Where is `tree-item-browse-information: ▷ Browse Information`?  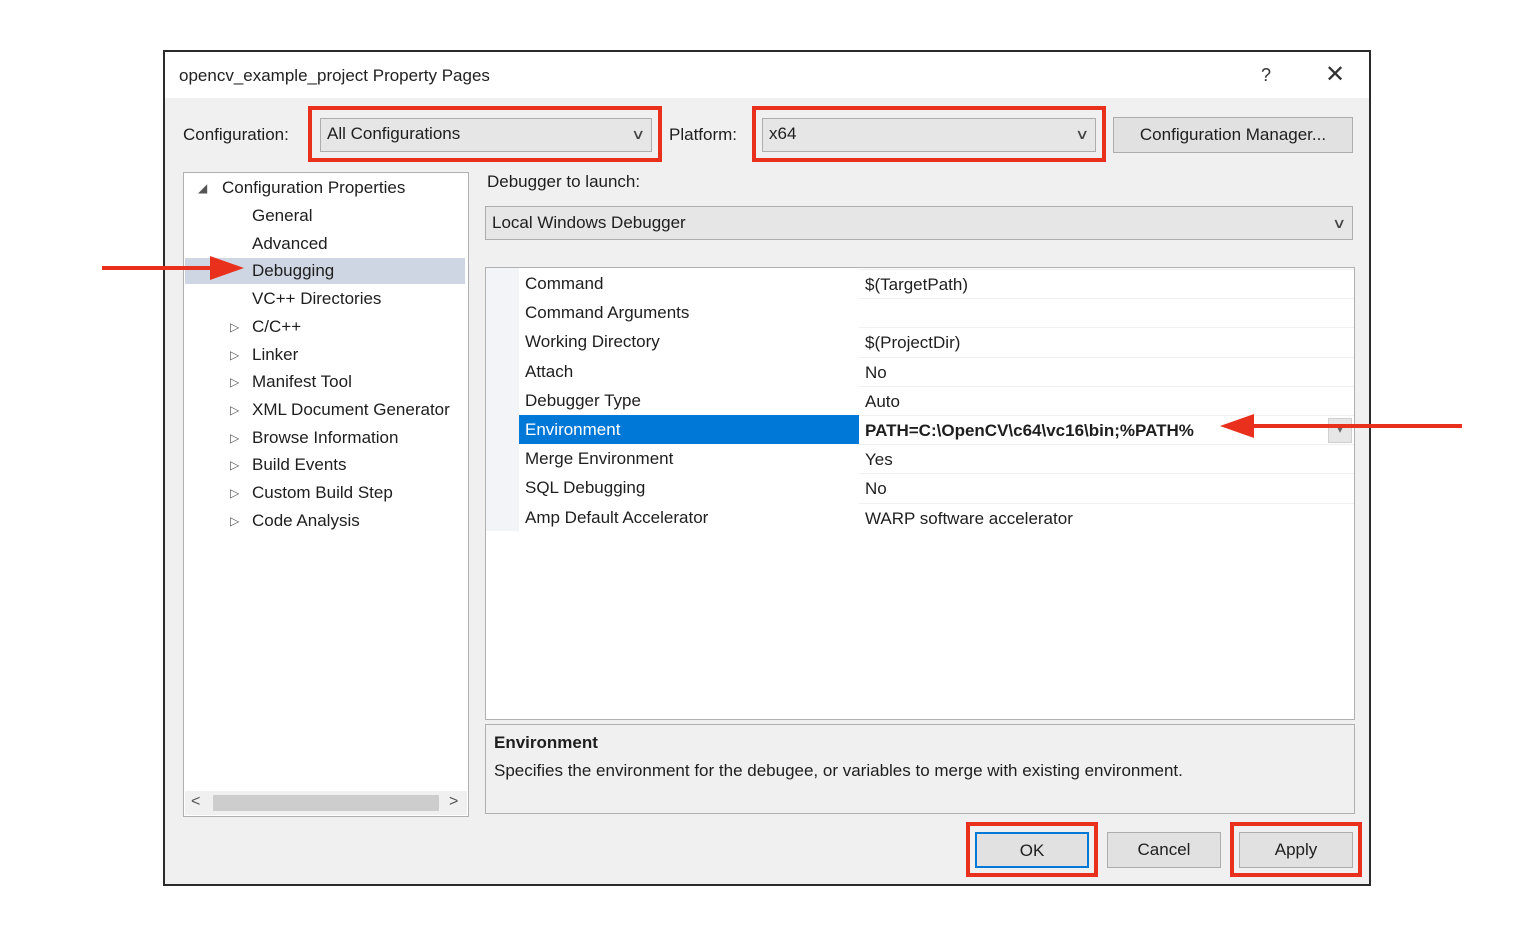 tree-item-browse-information: ▷ Browse Information is located at coordinates (314, 438).